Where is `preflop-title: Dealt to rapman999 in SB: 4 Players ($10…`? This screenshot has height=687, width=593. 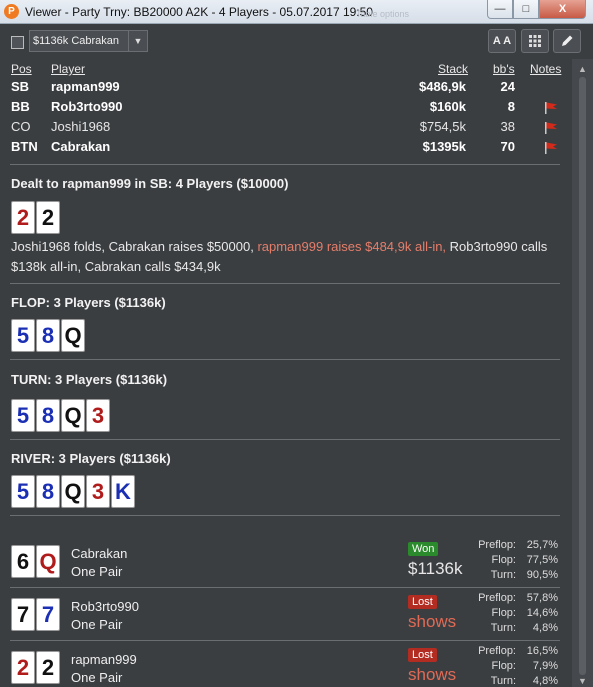 preflop-title: Dealt to rapman999 in SB: 4 Players ($10… is located at coordinates (150, 183).